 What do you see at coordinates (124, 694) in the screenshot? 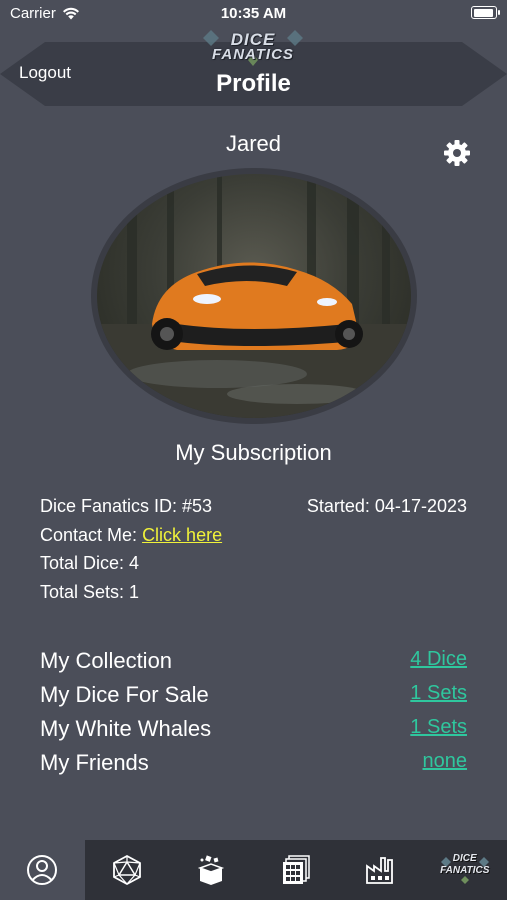
I see `my-dice-for-sale-label: My Dice For Sale` at bounding box center [124, 694].